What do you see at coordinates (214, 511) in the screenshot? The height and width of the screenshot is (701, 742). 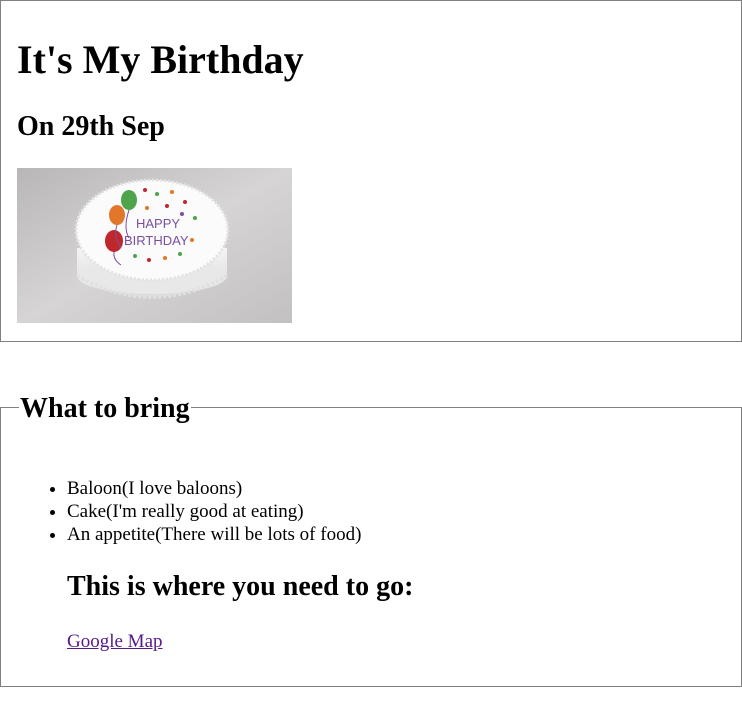 I see `list-item: Cake(I'm really good at eating)` at bounding box center [214, 511].